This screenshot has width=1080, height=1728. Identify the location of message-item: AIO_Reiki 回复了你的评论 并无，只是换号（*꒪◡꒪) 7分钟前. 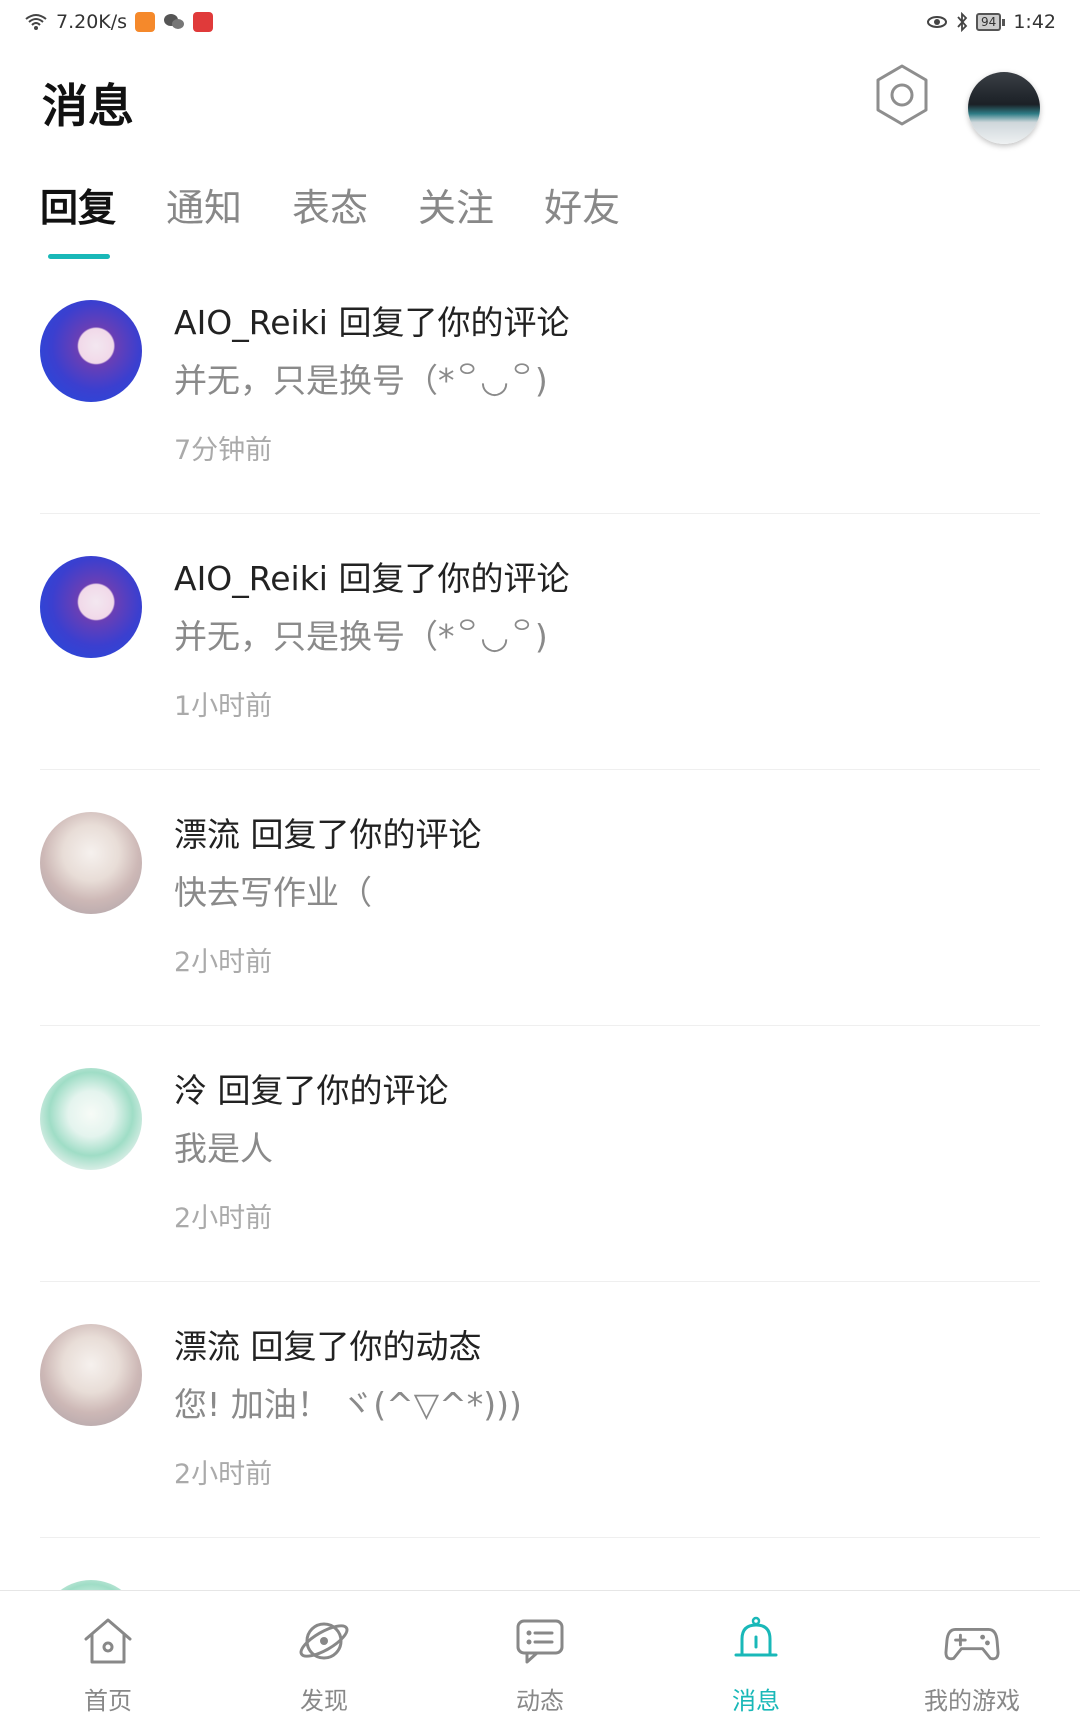
(540, 386).